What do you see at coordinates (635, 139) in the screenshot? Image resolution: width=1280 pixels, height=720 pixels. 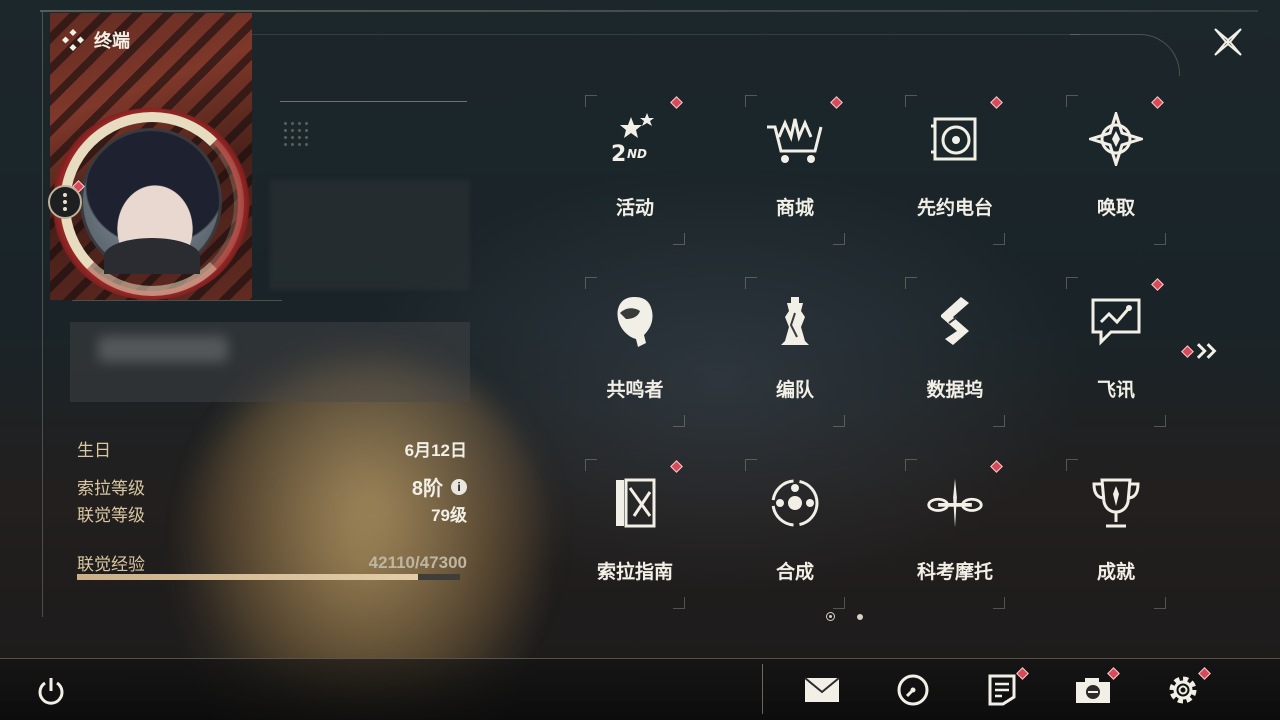 I see `event-2nd-icon: 2 ND` at bounding box center [635, 139].